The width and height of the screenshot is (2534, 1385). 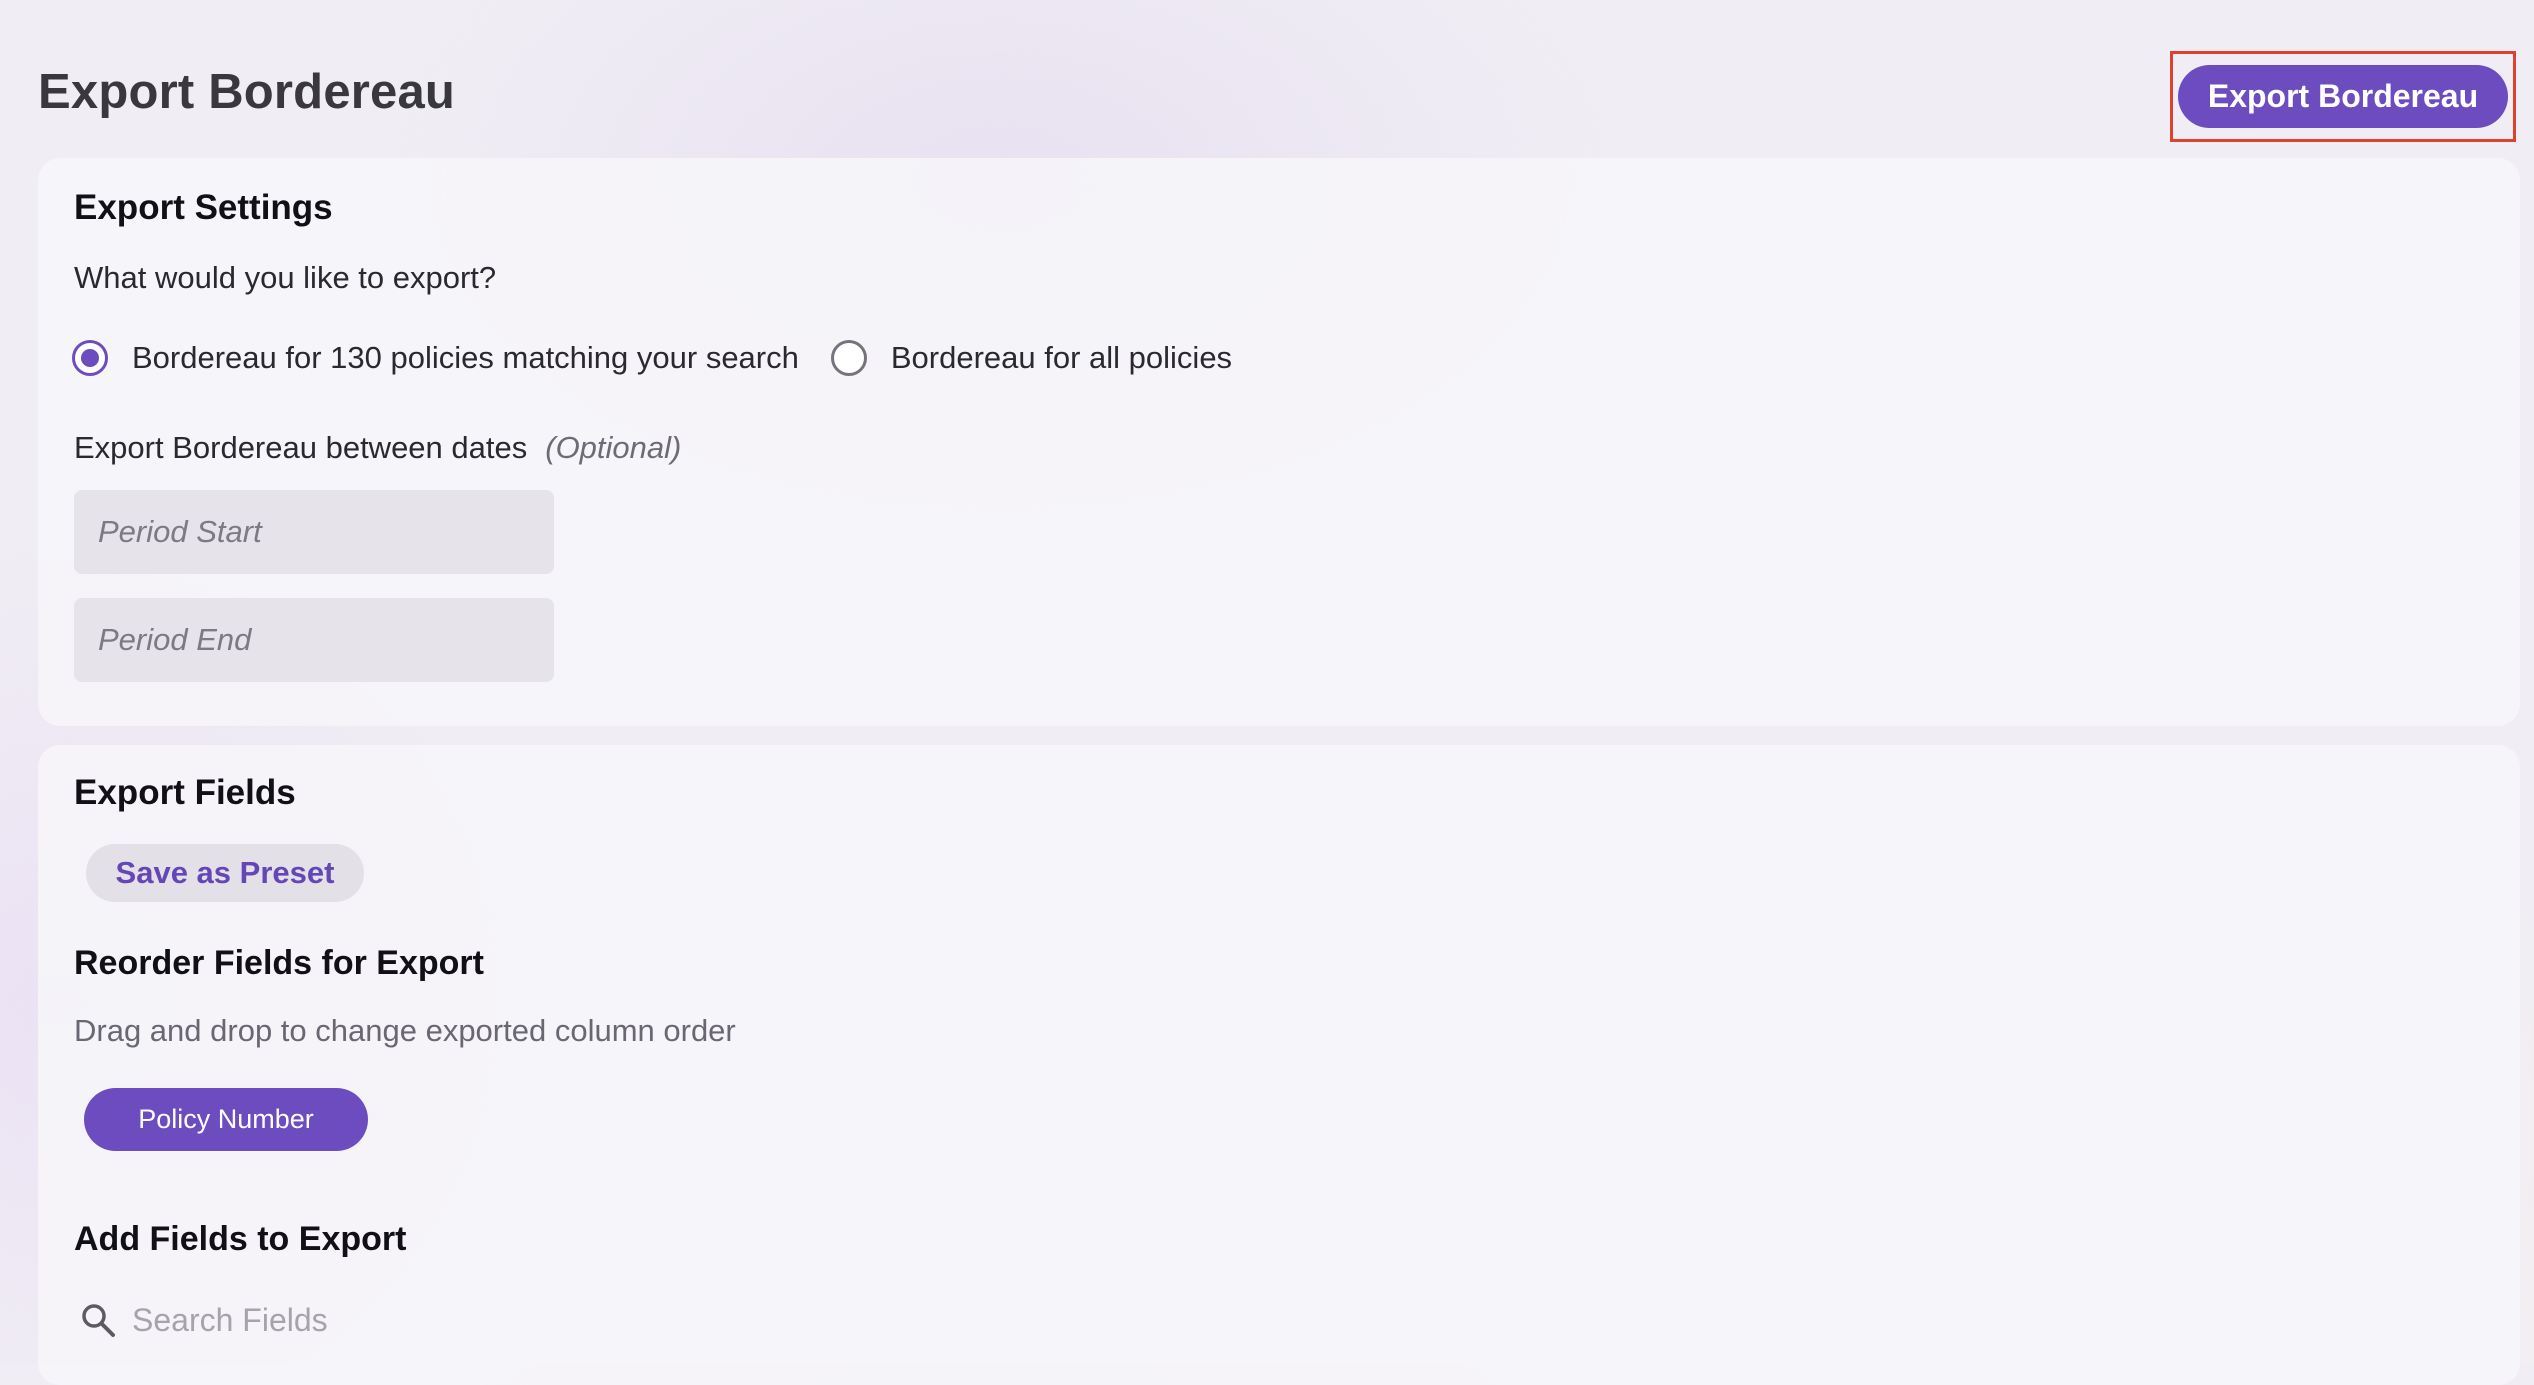 I want to click on period-start-input, so click(x=314, y=532).